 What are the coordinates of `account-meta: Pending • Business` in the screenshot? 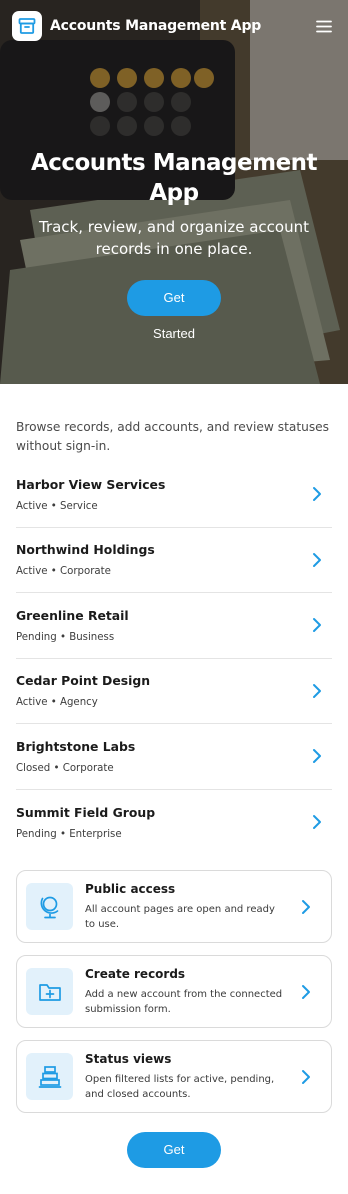 It's located at (65, 637).